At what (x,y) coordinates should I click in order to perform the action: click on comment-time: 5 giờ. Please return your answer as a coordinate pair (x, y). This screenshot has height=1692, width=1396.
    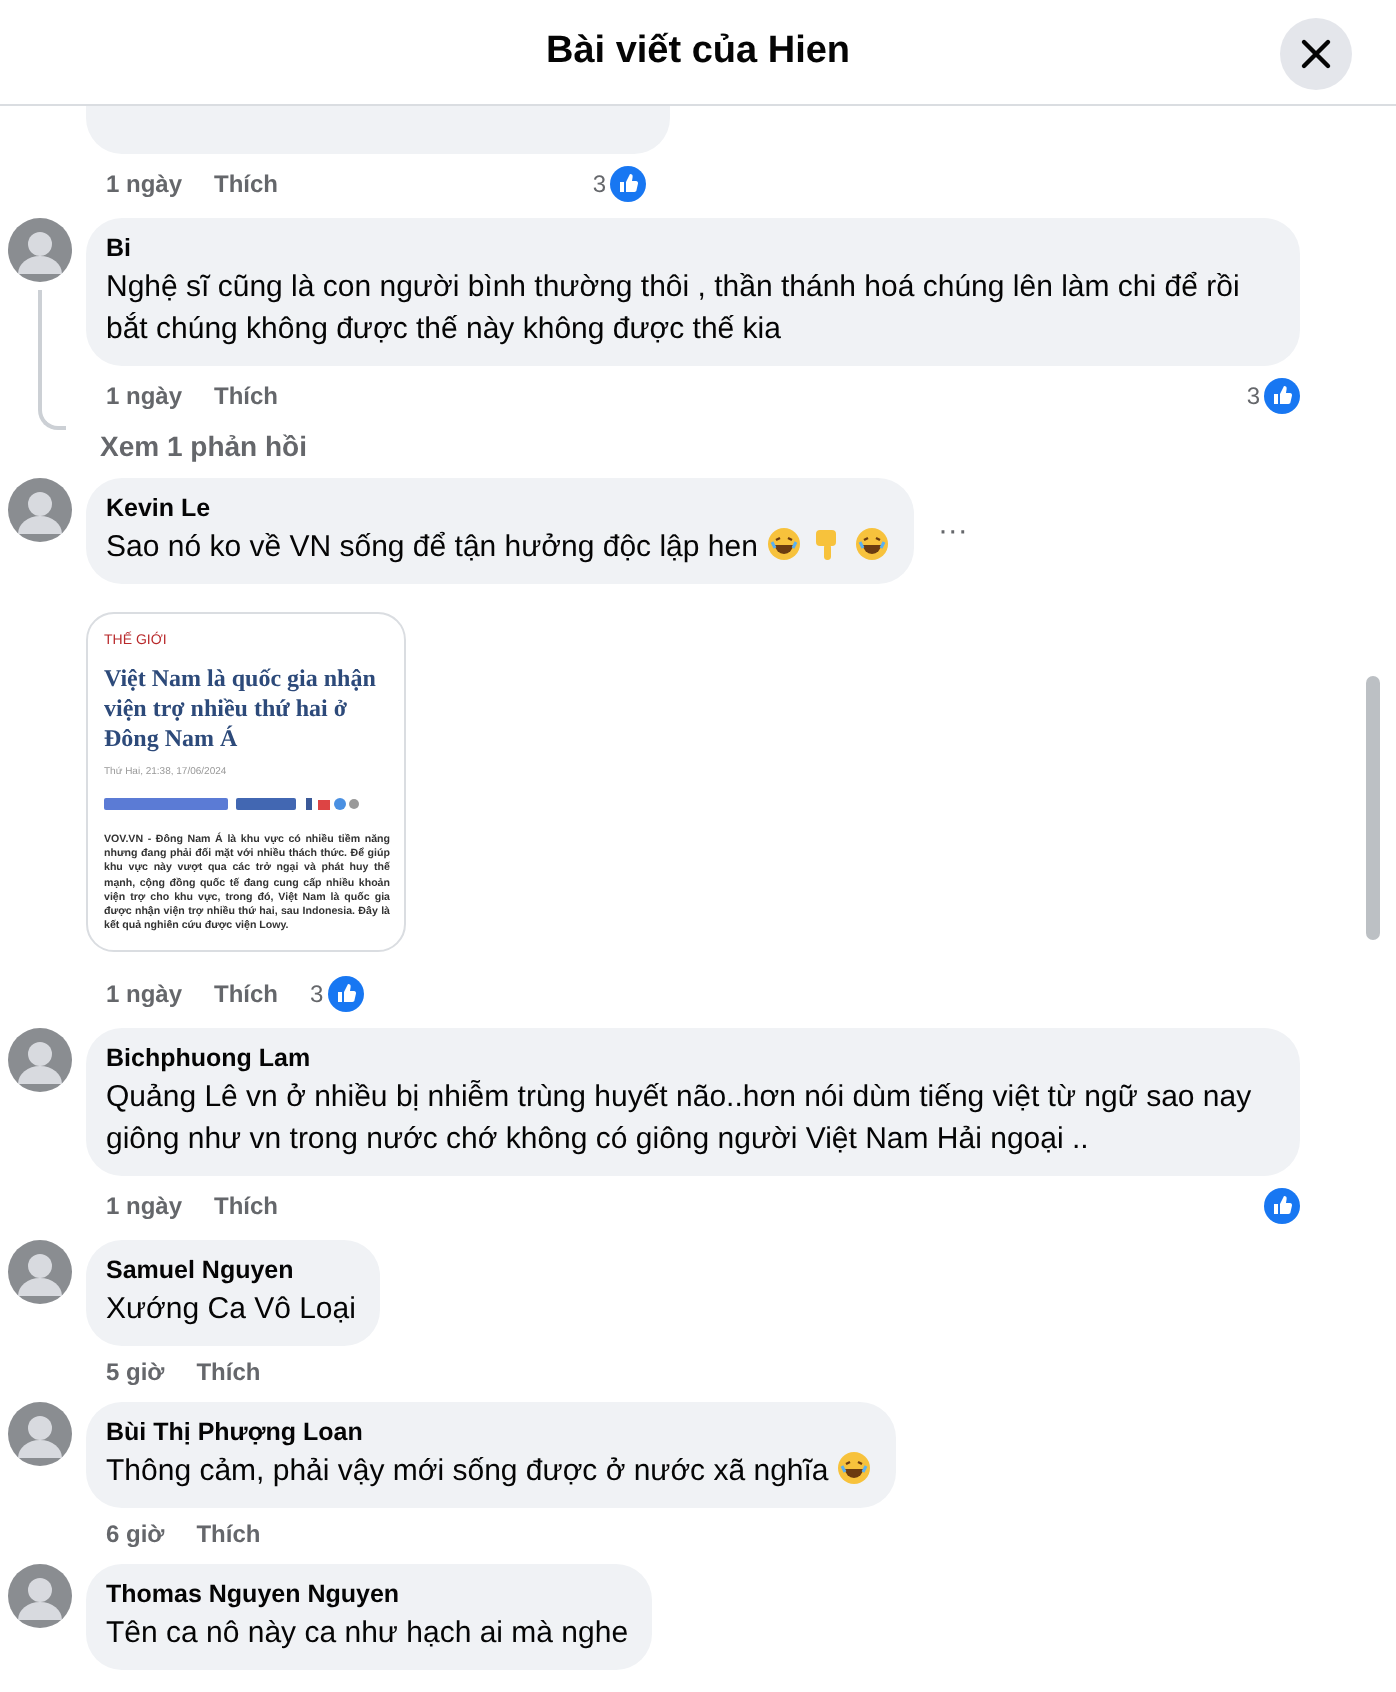
    Looking at the image, I should click on (135, 1372).